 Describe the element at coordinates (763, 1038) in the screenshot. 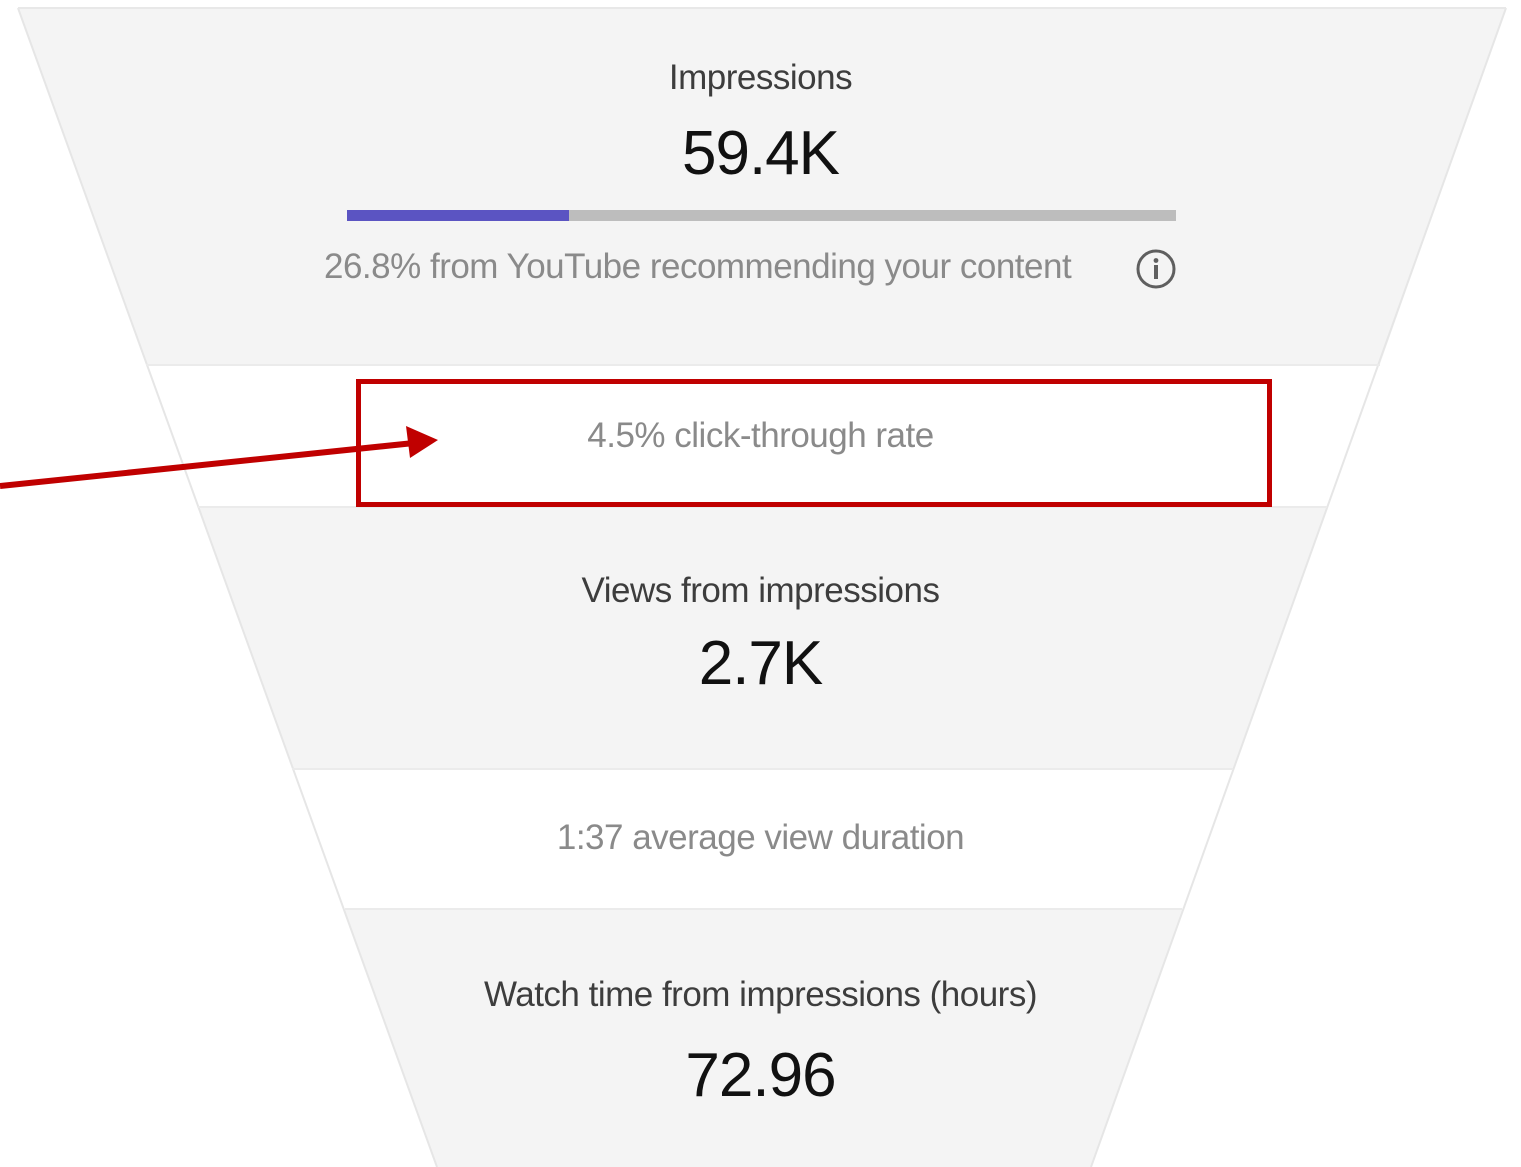

I see `funnel-band-watch-time` at that location.